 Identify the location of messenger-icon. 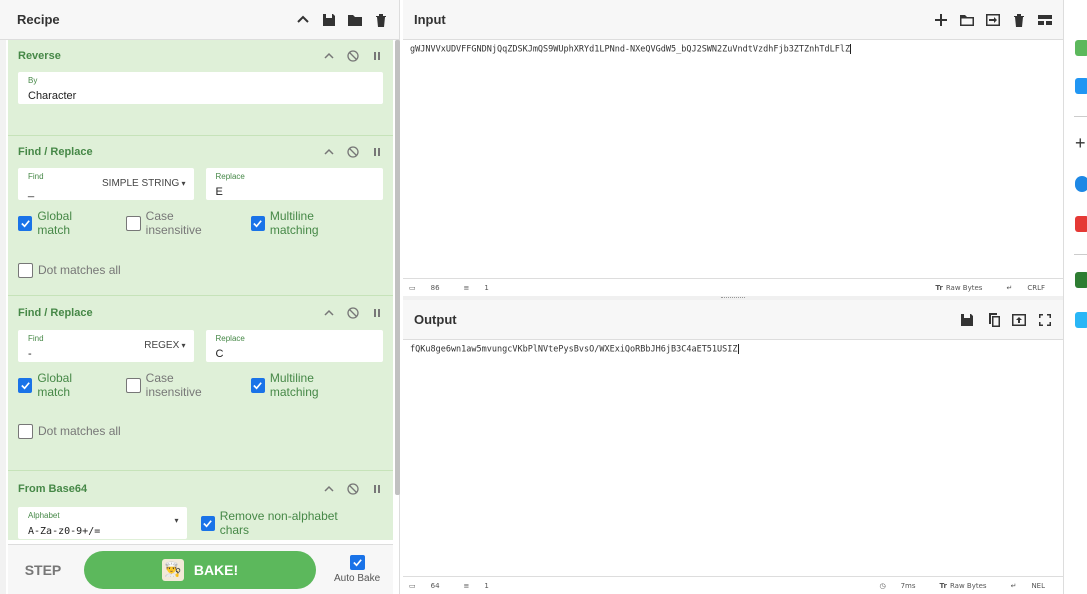
(1081, 184).